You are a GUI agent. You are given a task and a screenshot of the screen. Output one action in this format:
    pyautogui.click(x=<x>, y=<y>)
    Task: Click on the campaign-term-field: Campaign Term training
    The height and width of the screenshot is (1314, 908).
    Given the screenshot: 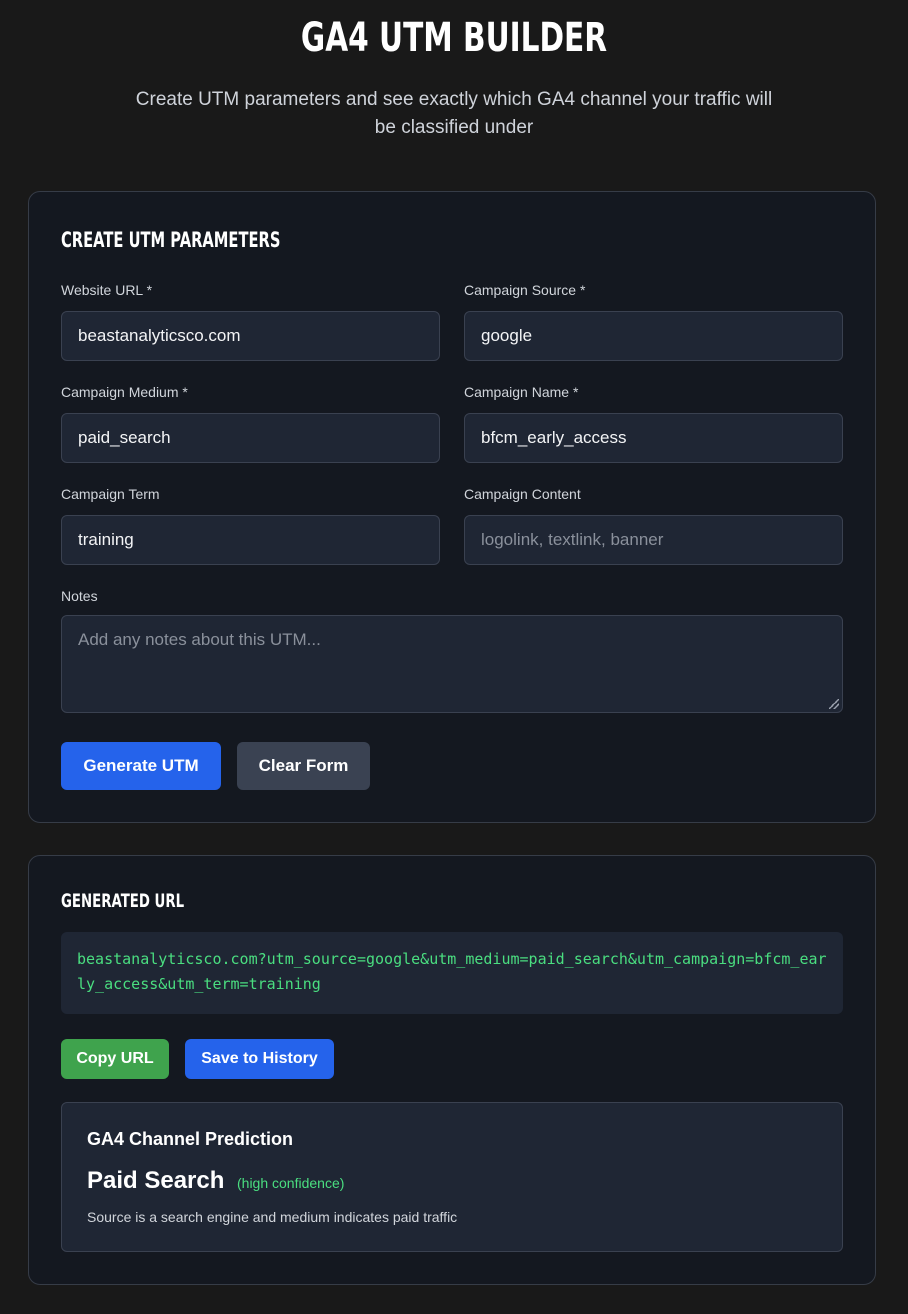 What is the action you would take?
    pyautogui.click(x=250, y=525)
    